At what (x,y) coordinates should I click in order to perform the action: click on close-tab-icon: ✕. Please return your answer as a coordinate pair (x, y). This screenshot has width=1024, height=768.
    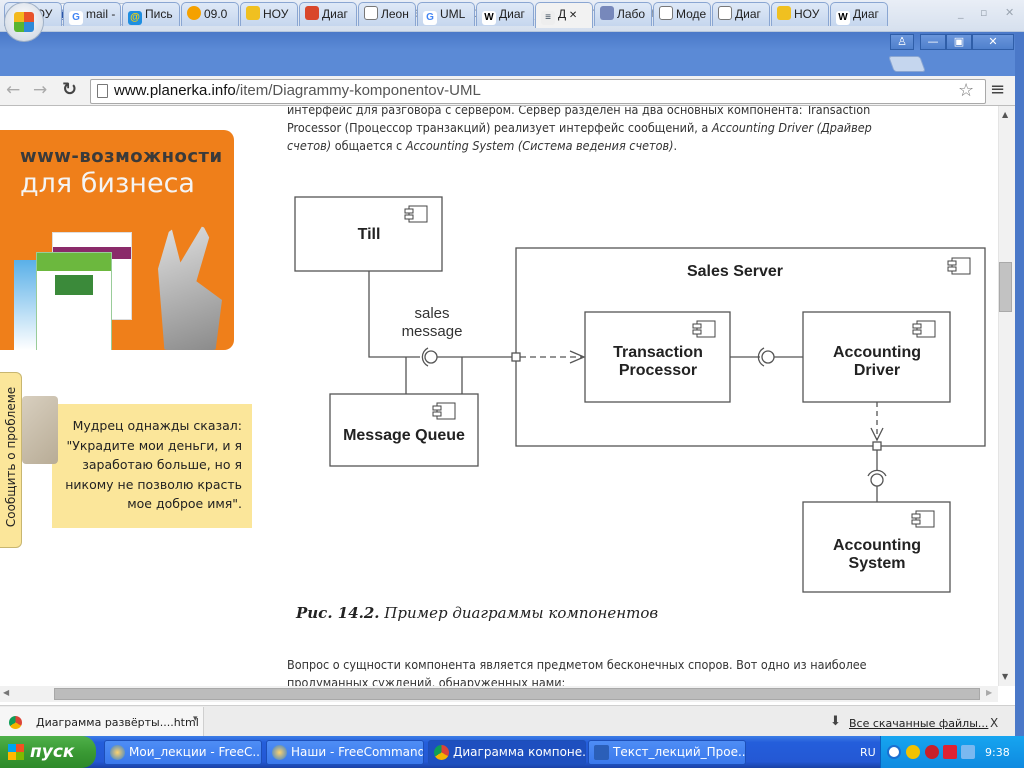
    Looking at the image, I should click on (571, 15).